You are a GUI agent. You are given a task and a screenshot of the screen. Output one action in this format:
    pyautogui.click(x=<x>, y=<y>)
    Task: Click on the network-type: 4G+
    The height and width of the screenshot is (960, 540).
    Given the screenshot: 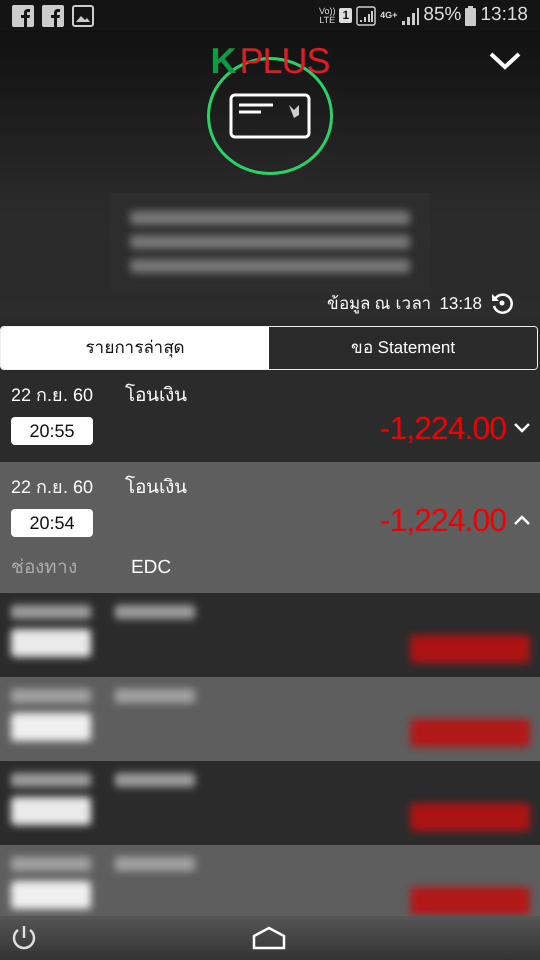 What is the action you would take?
    pyautogui.click(x=389, y=15)
    